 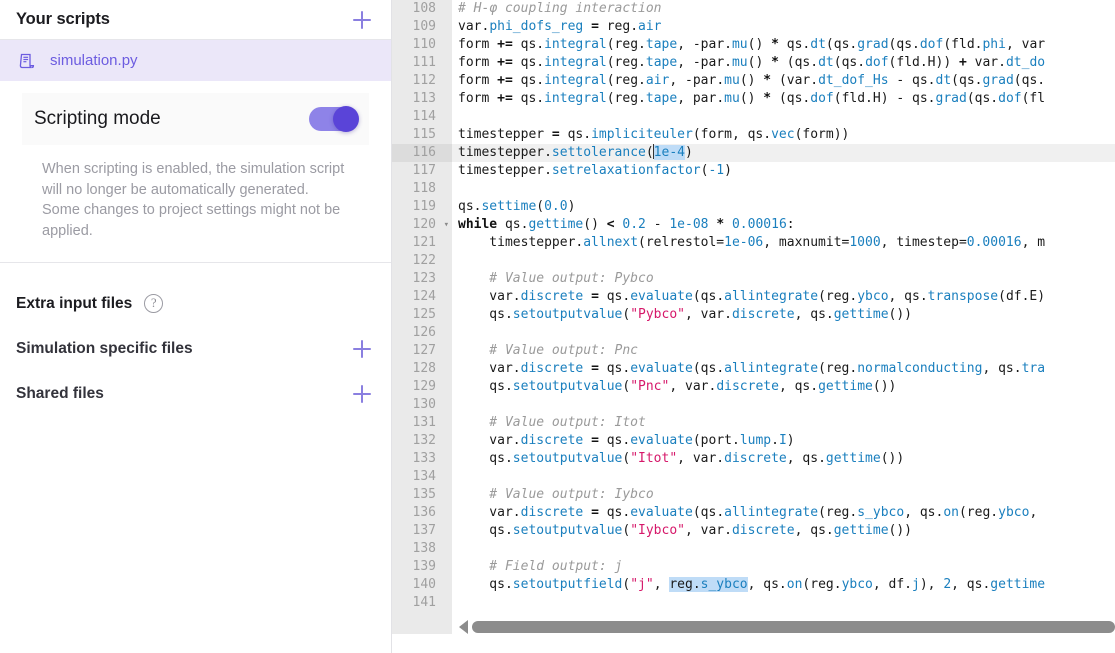 I want to click on code-line: 117 timestepper.setrelaxationfactor(-1), so click(x=753, y=171).